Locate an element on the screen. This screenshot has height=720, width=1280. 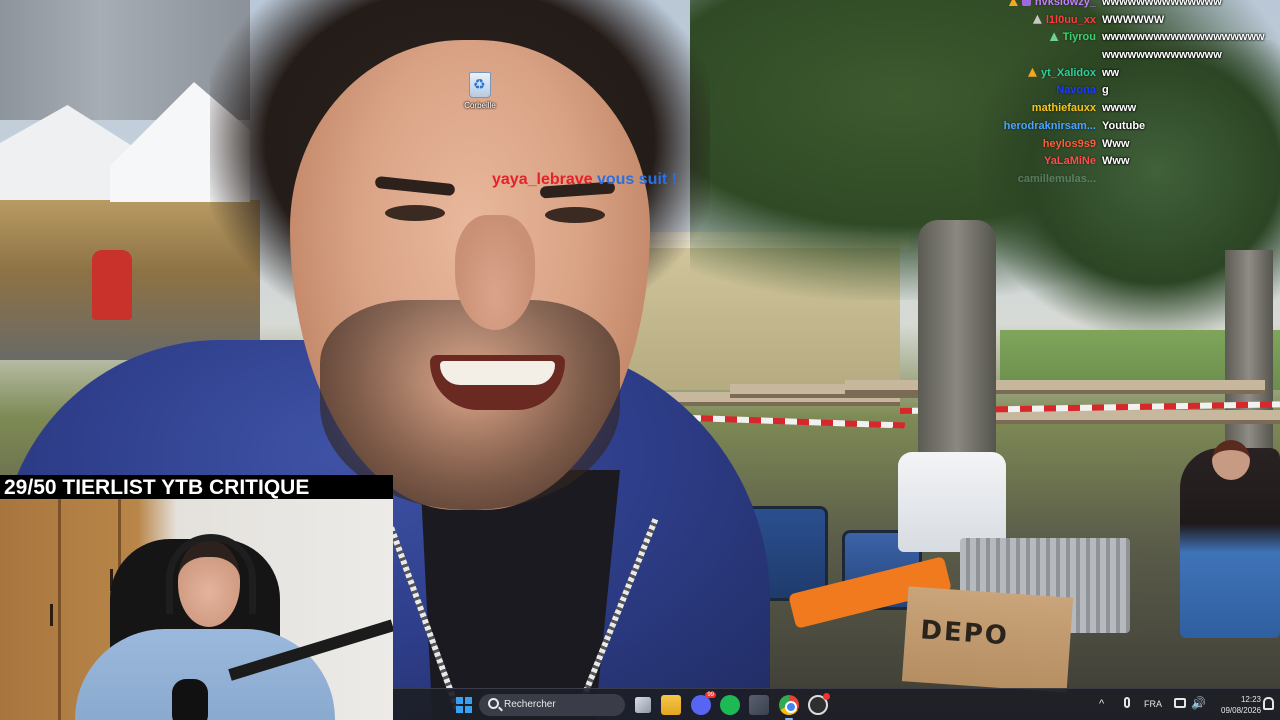
network-icon is located at coordinates (1180, 703).